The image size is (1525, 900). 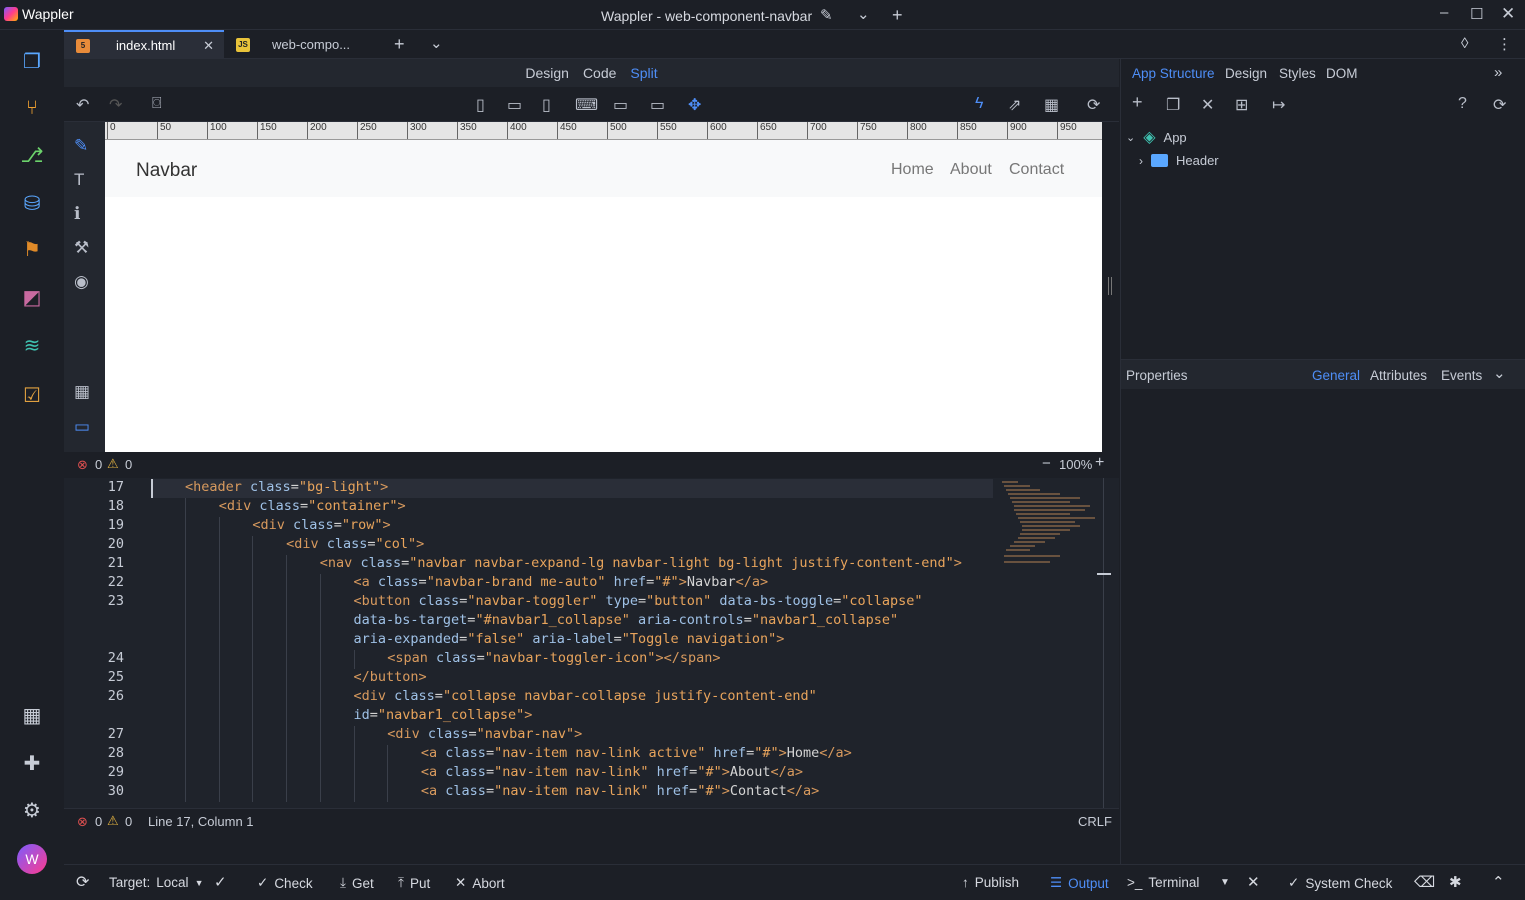 I want to click on add-component-icon: +, so click(x=1137, y=102).